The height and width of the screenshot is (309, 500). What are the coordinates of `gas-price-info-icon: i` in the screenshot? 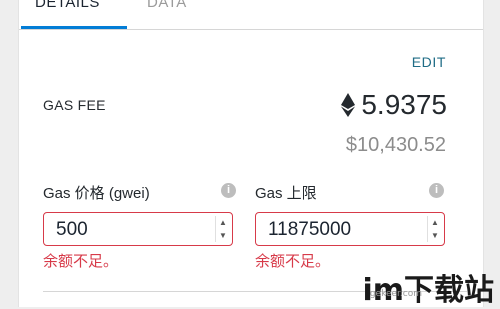 It's located at (228, 190).